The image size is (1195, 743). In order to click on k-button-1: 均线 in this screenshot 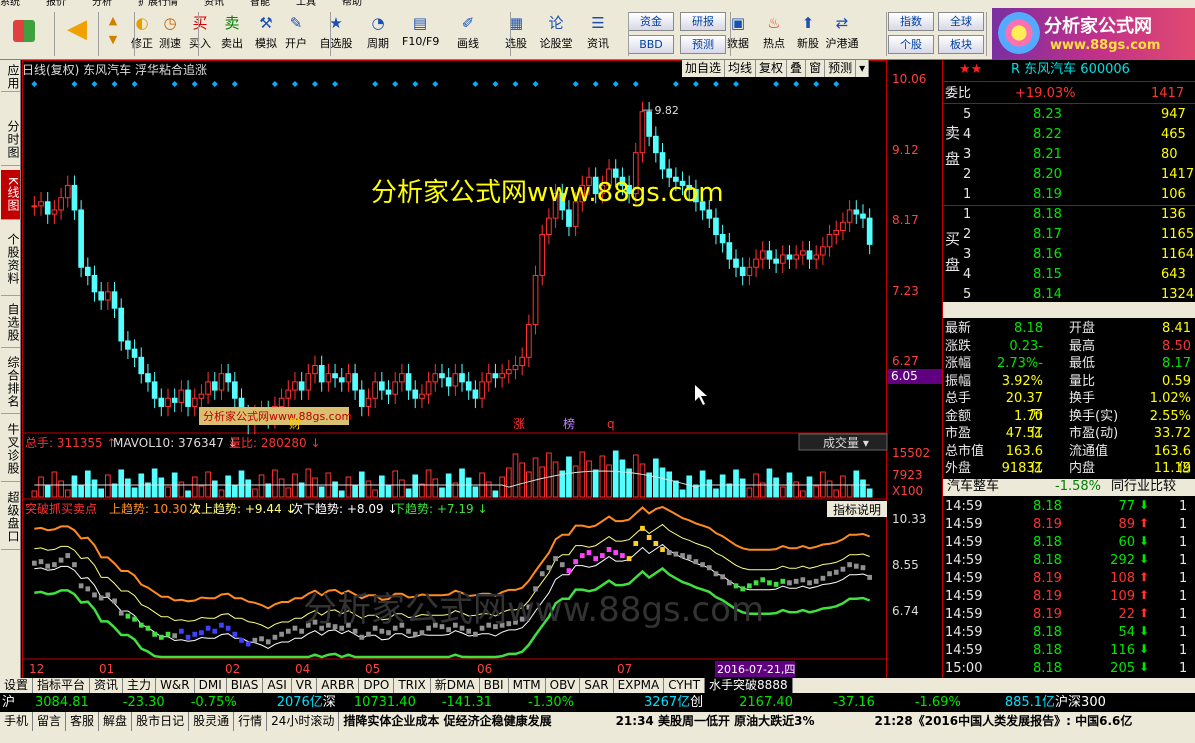, I will do `click(741, 68)`.